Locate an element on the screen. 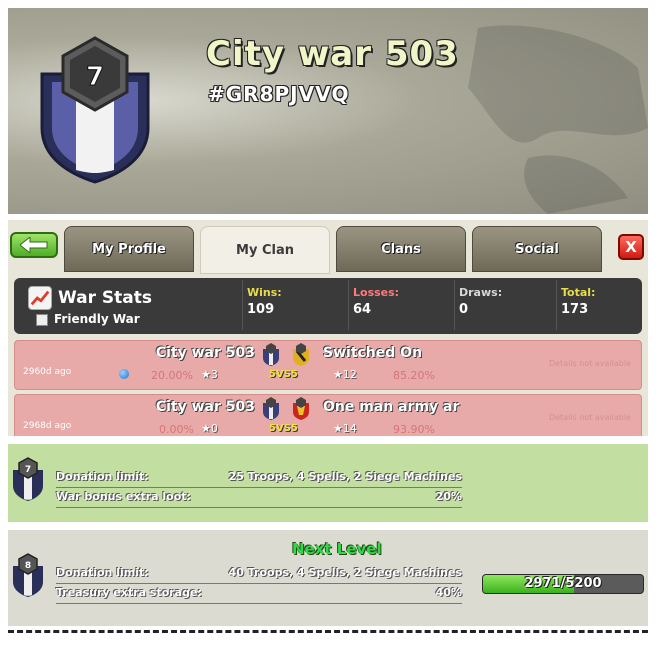 The width and height of the screenshot is (656, 656). clan-tag: #GR8PJVVQ is located at coordinates (279, 94).